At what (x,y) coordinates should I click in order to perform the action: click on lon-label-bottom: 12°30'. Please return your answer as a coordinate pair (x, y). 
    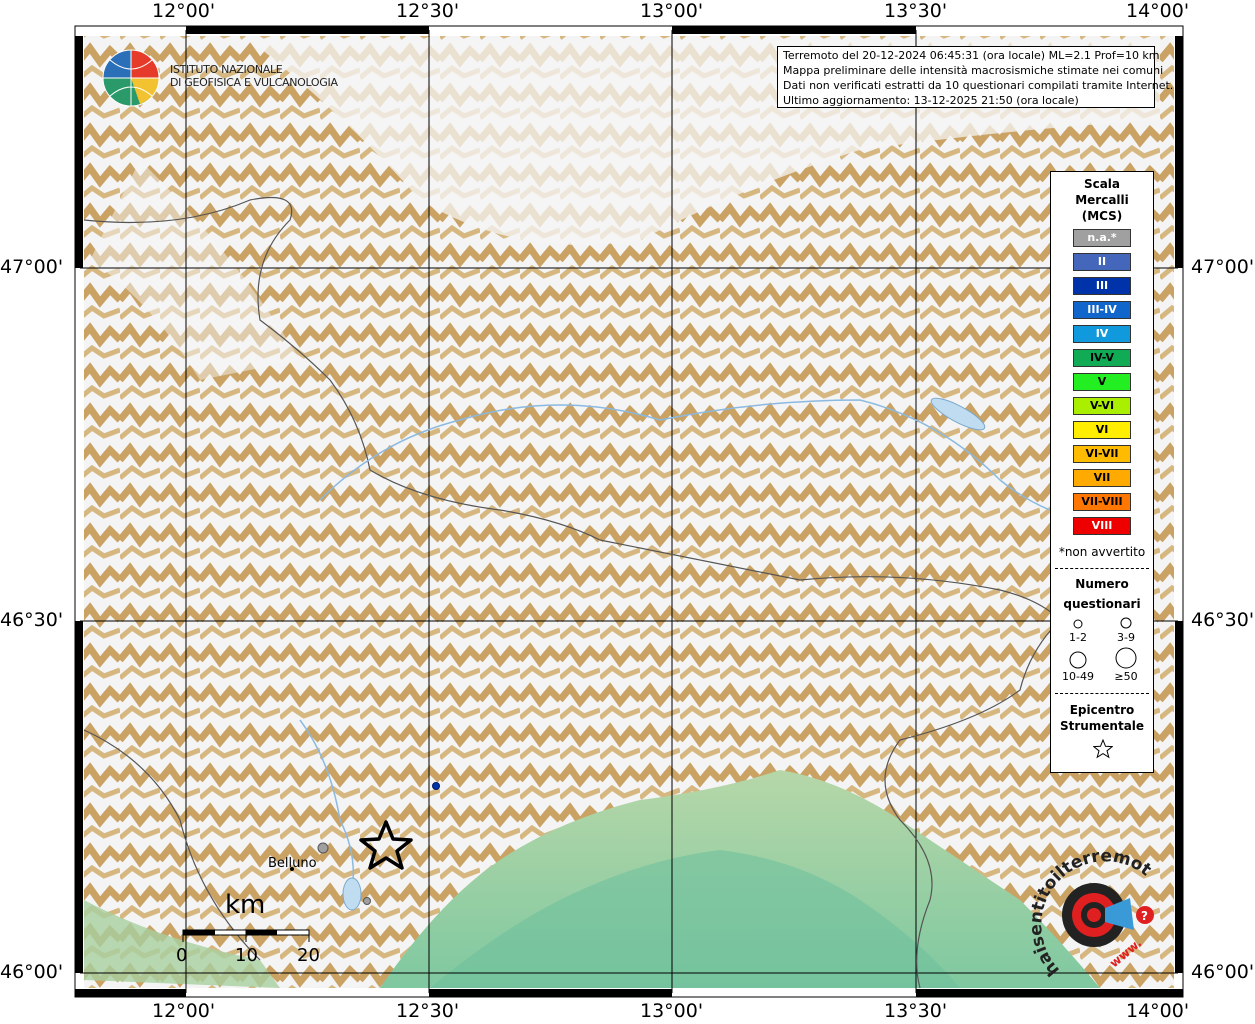
    Looking at the image, I should click on (428, 1011).